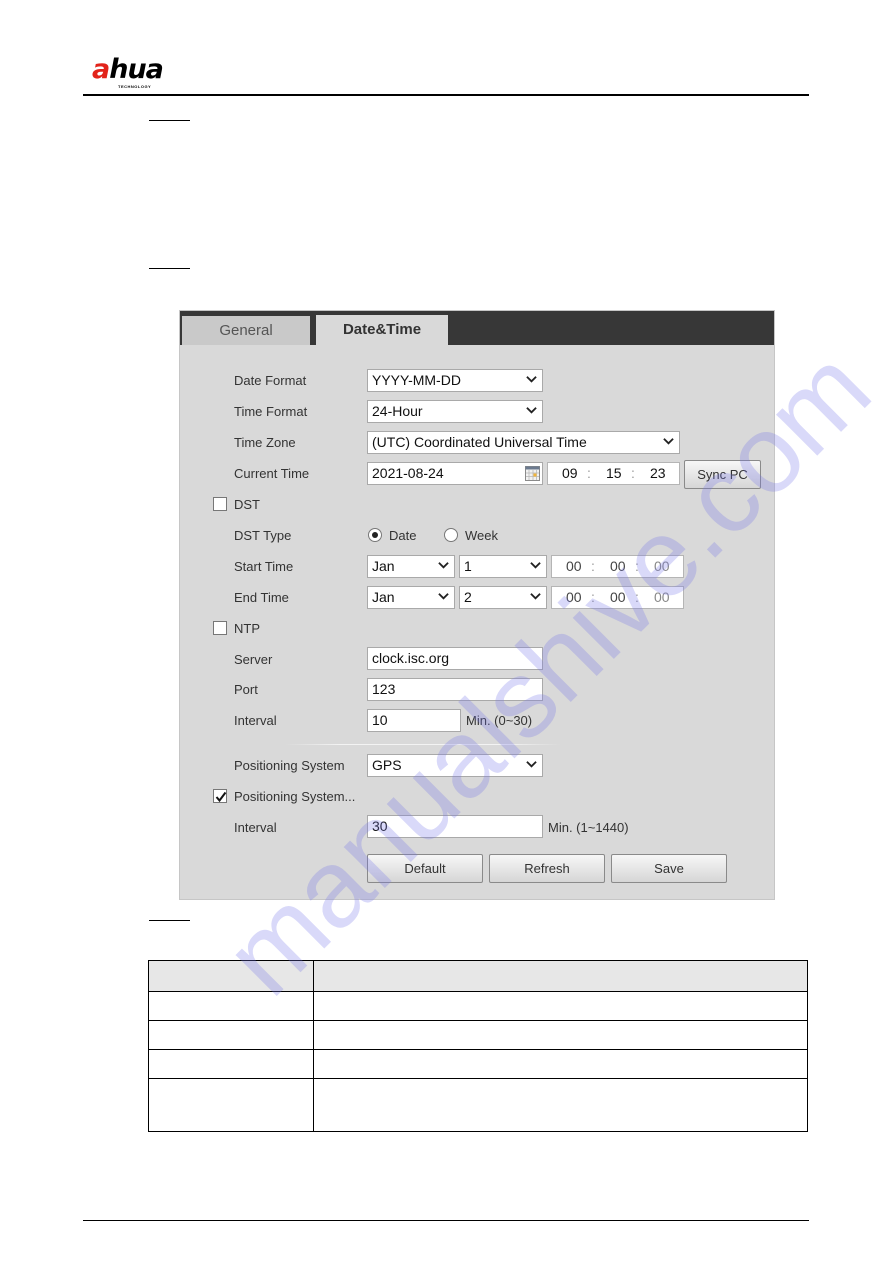 This screenshot has width=893, height=1263. Describe the element at coordinates (662, 566) in the screenshot. I see `start-second: 00` at that location.